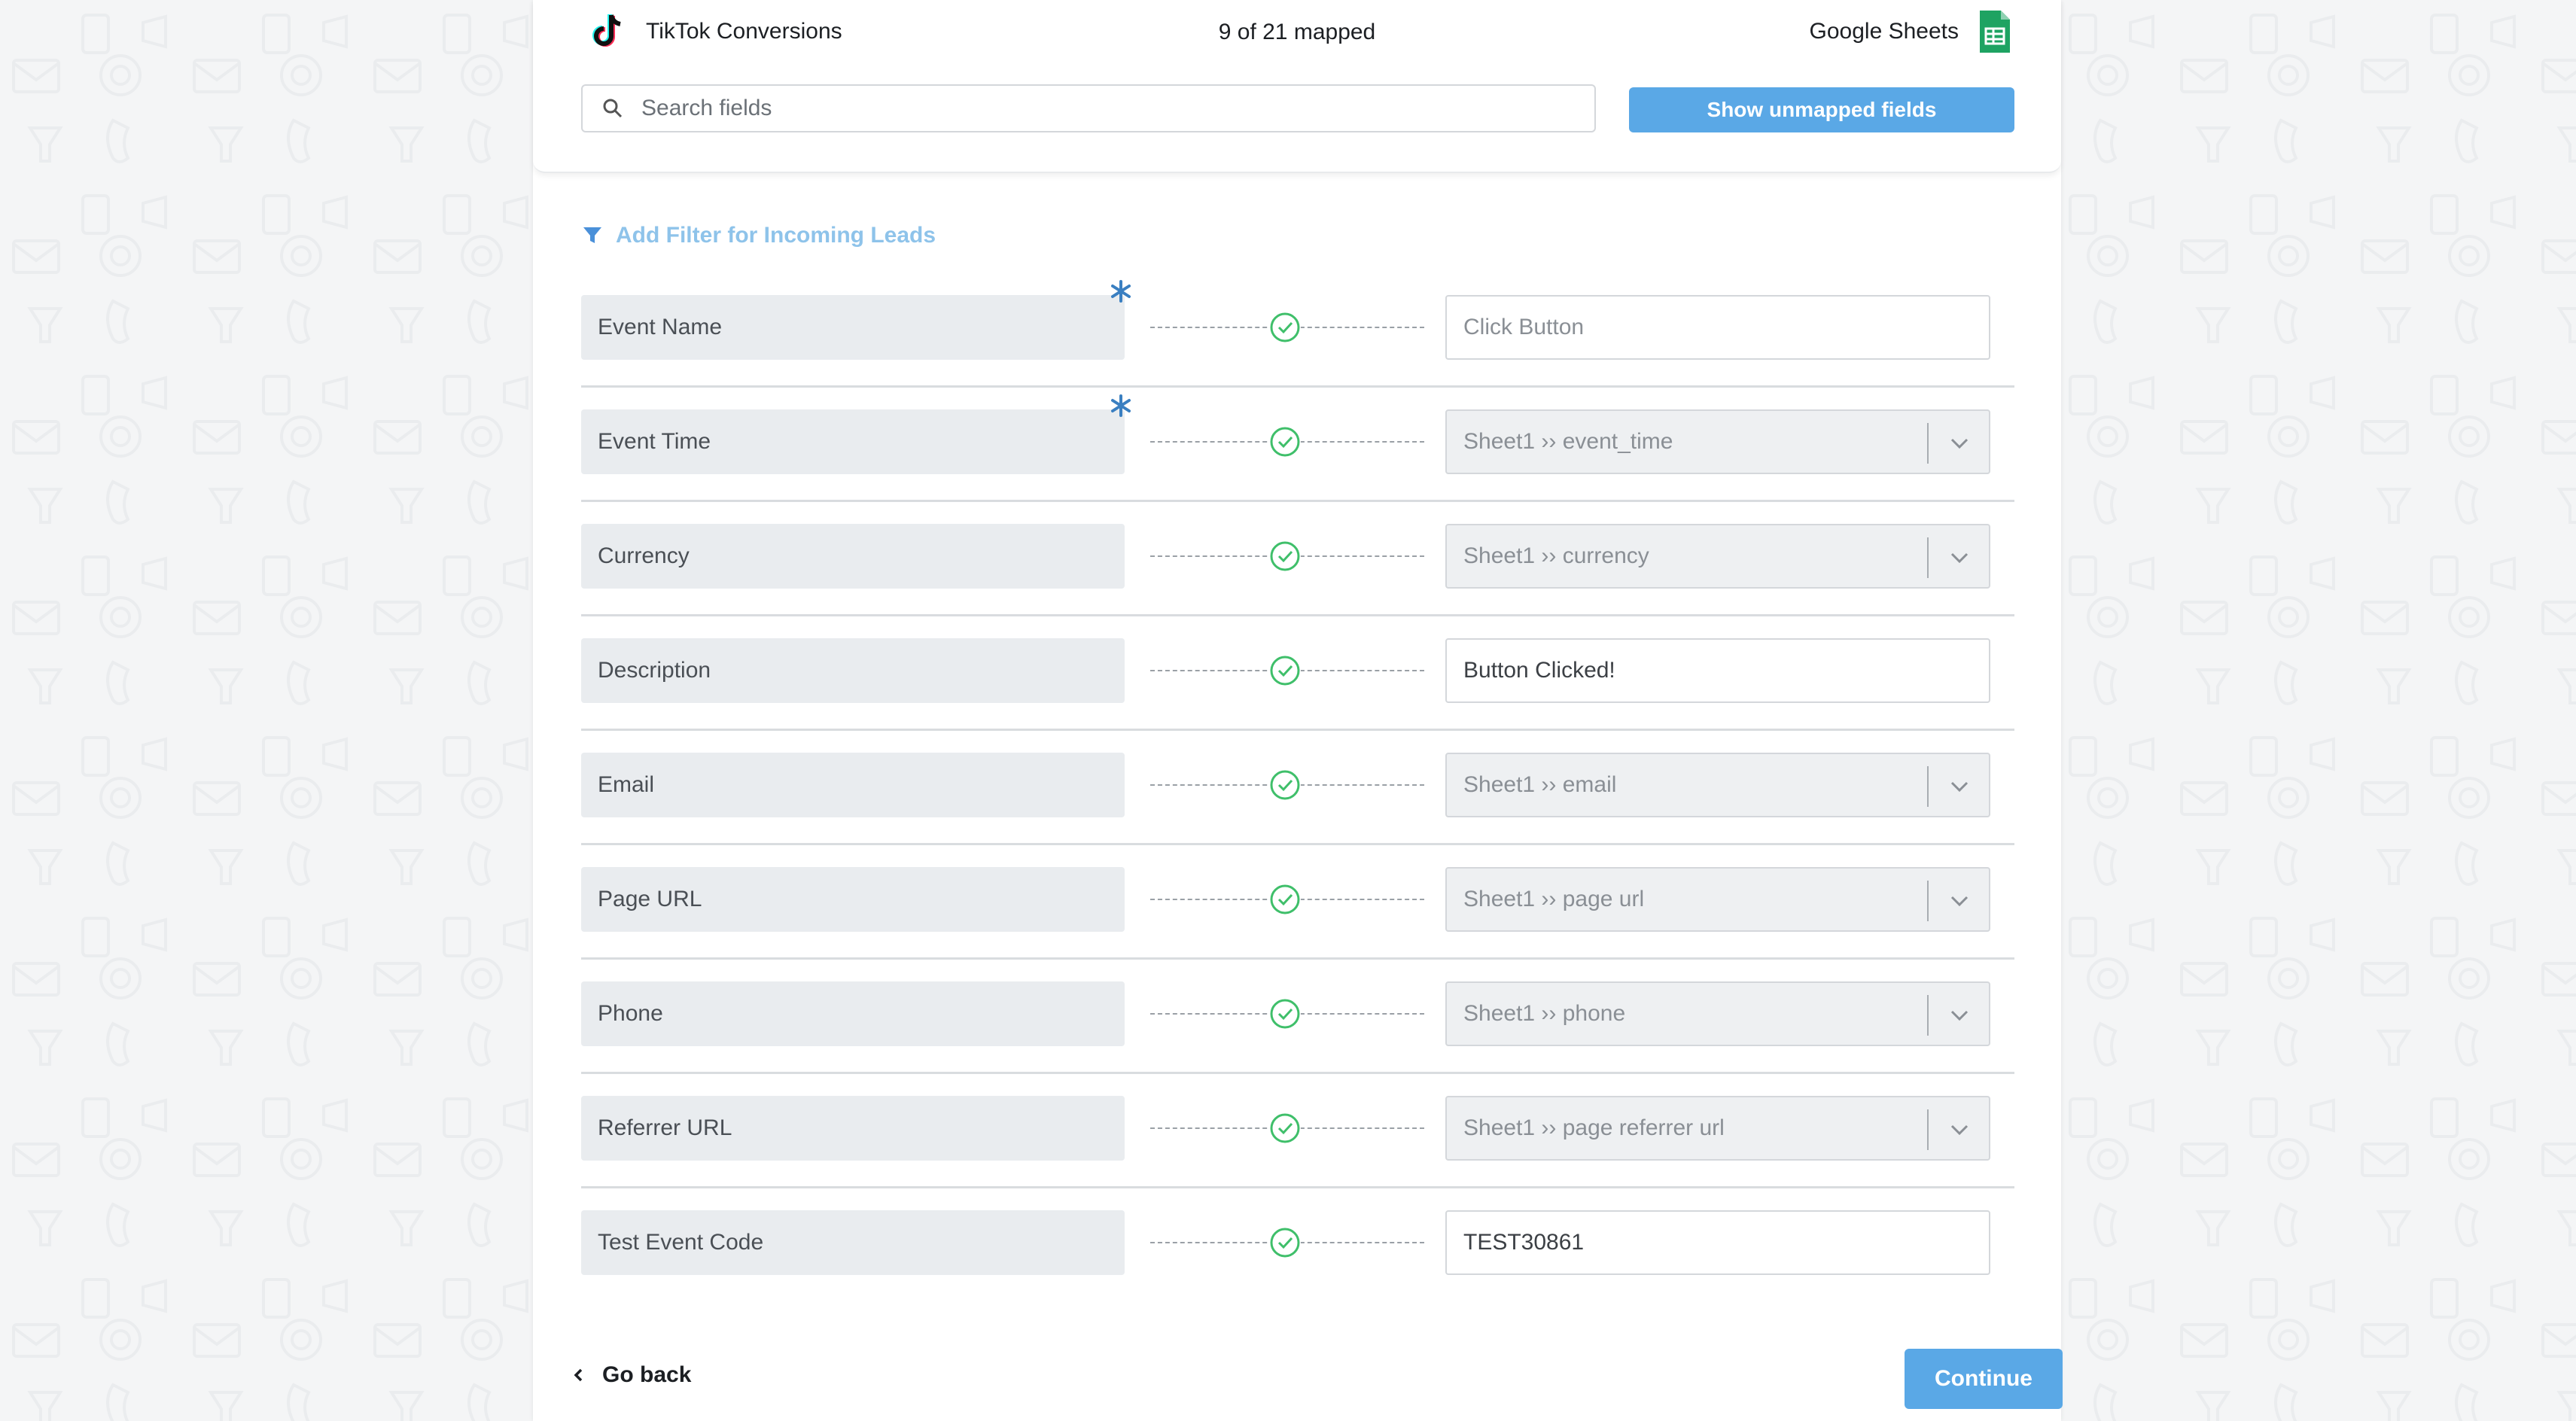  I want to click on continue-button: Continue, so click(1984, 1379).